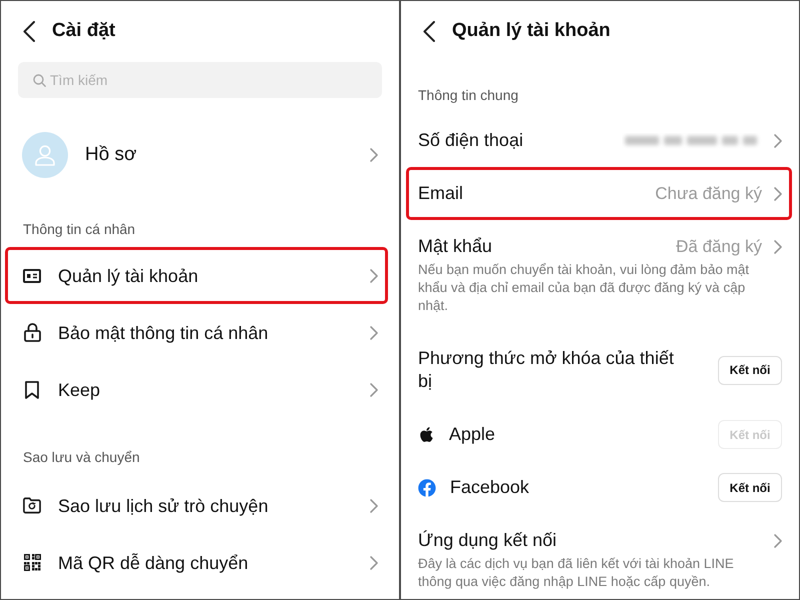 The width and height of the screenshot is (800, 600). What do you see at coordinates (32, 332) in the screenshot?
I see `lock-icon` at bounding box center [32, 332].